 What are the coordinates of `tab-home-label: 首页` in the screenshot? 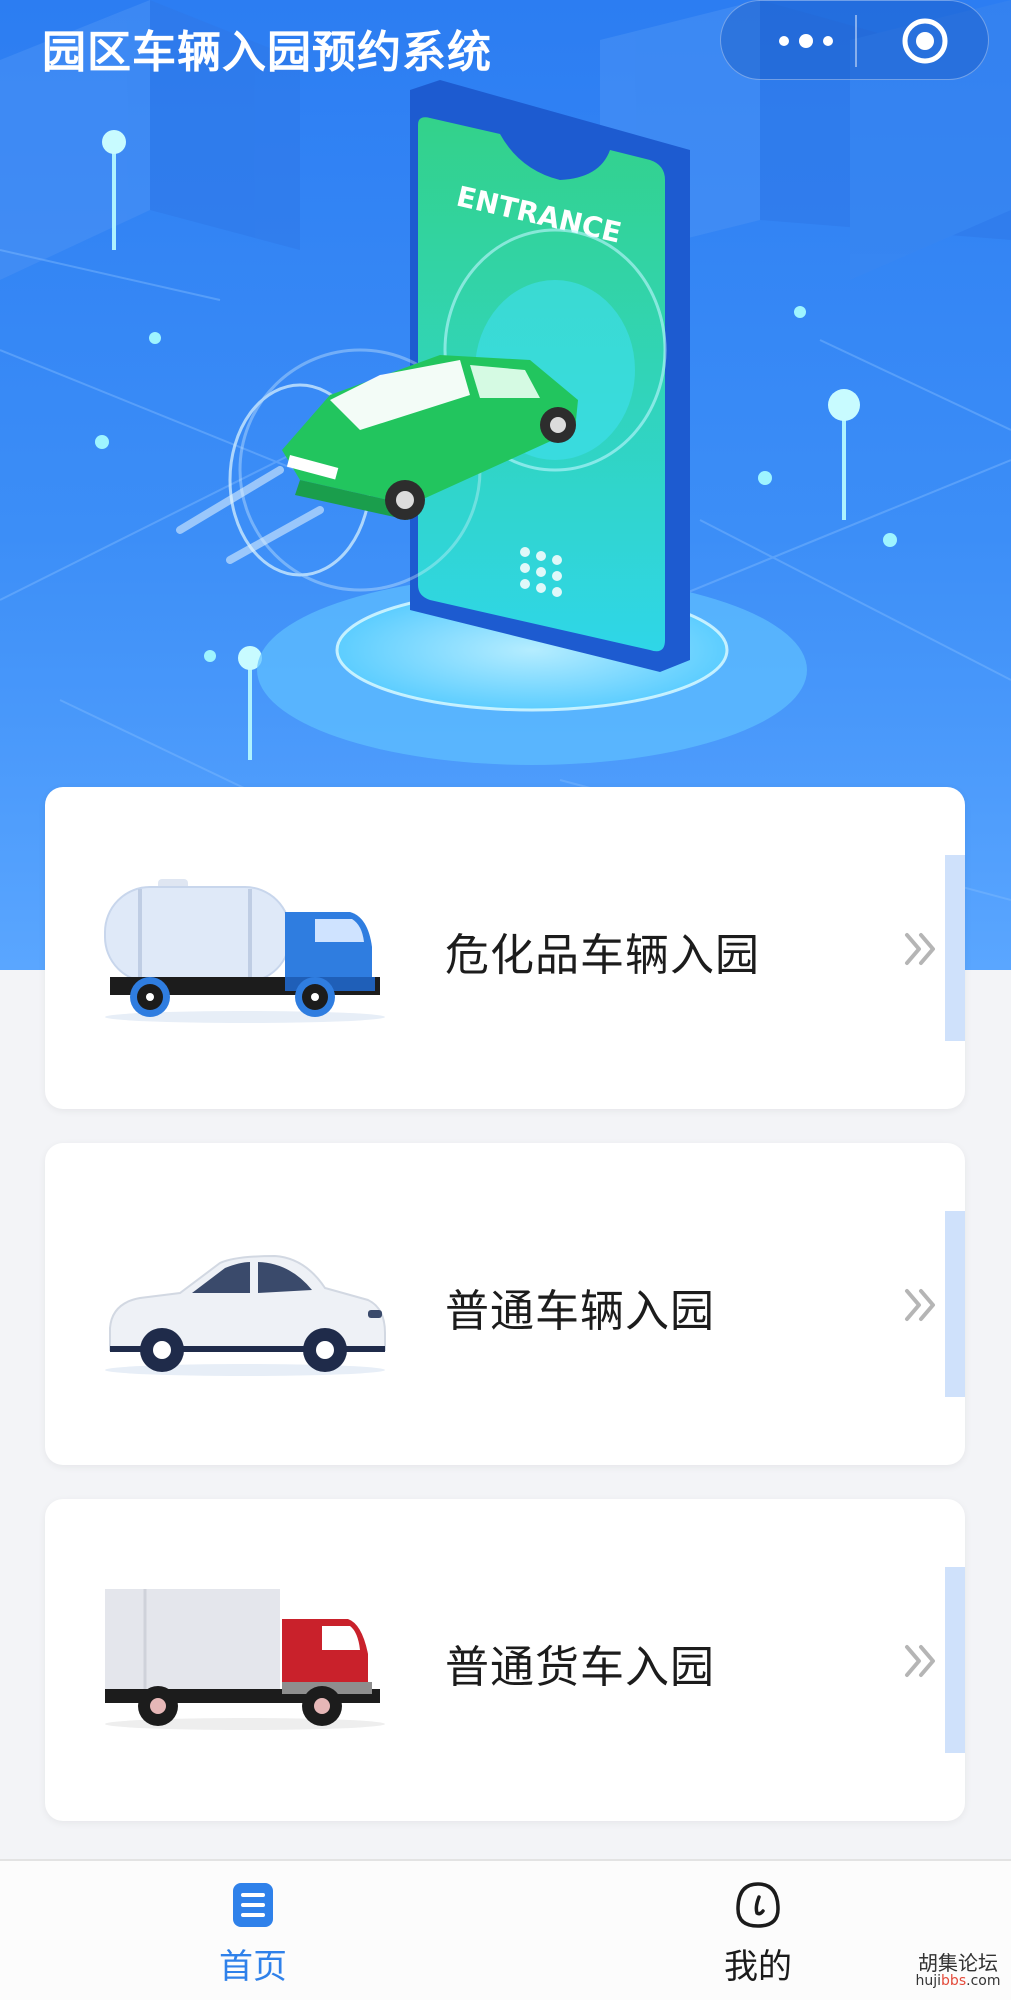 It's located at (253, 1967).